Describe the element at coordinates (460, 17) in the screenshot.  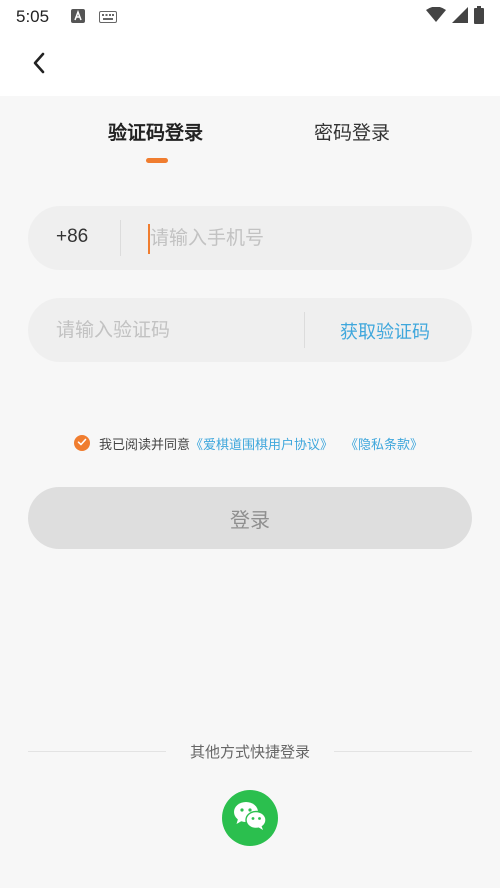
I see `signal-icon` at that location.